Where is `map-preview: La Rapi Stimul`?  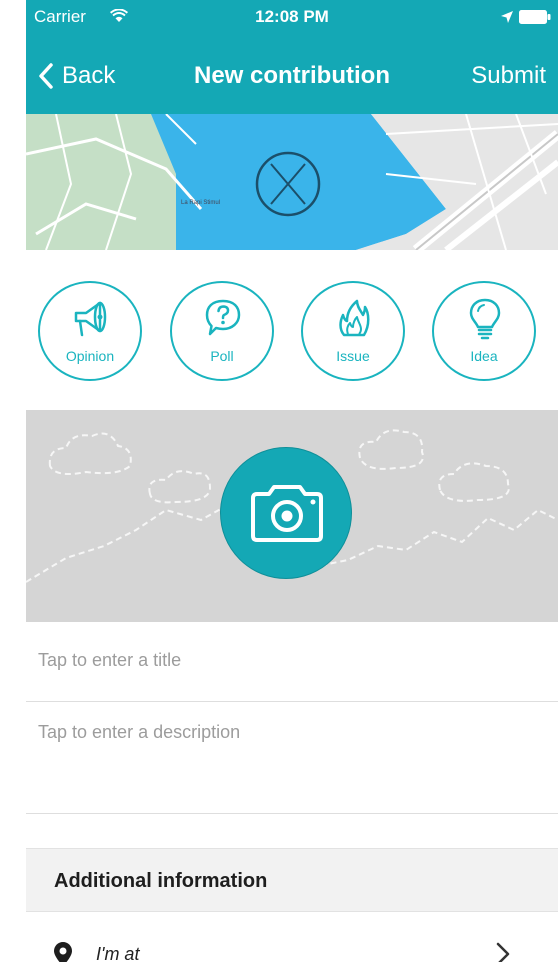 map-preview: La Rapi Stimul is located at coordinates (292, 182).